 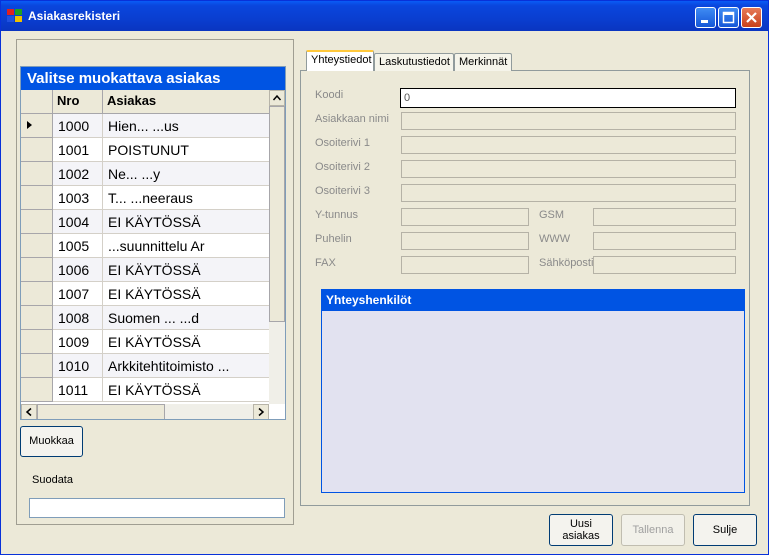 I want to click on www-field, so click(x=664, y=241).